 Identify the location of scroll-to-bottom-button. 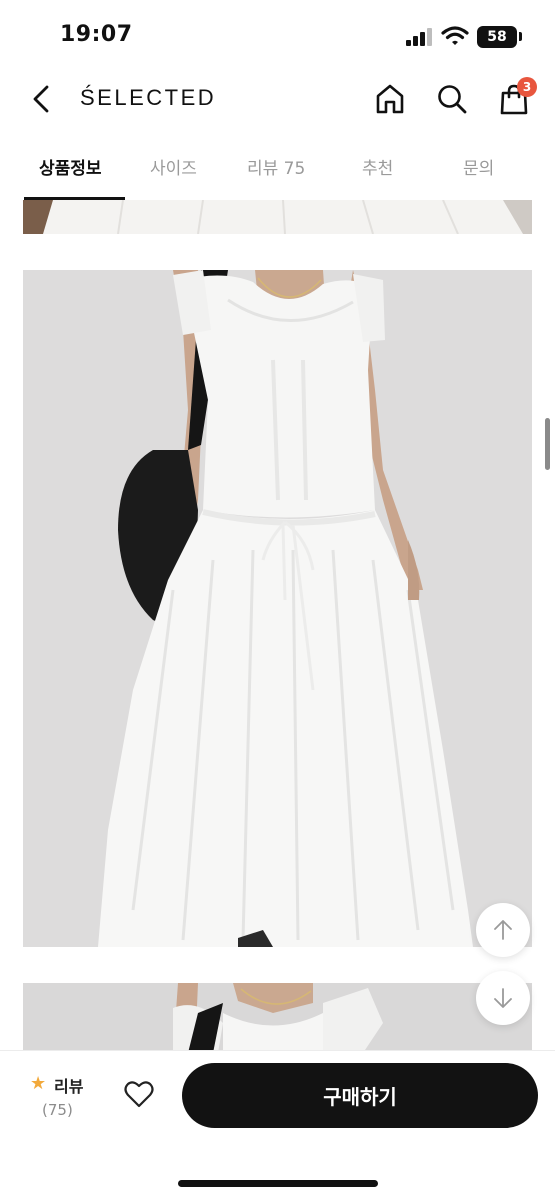
(503, 998).